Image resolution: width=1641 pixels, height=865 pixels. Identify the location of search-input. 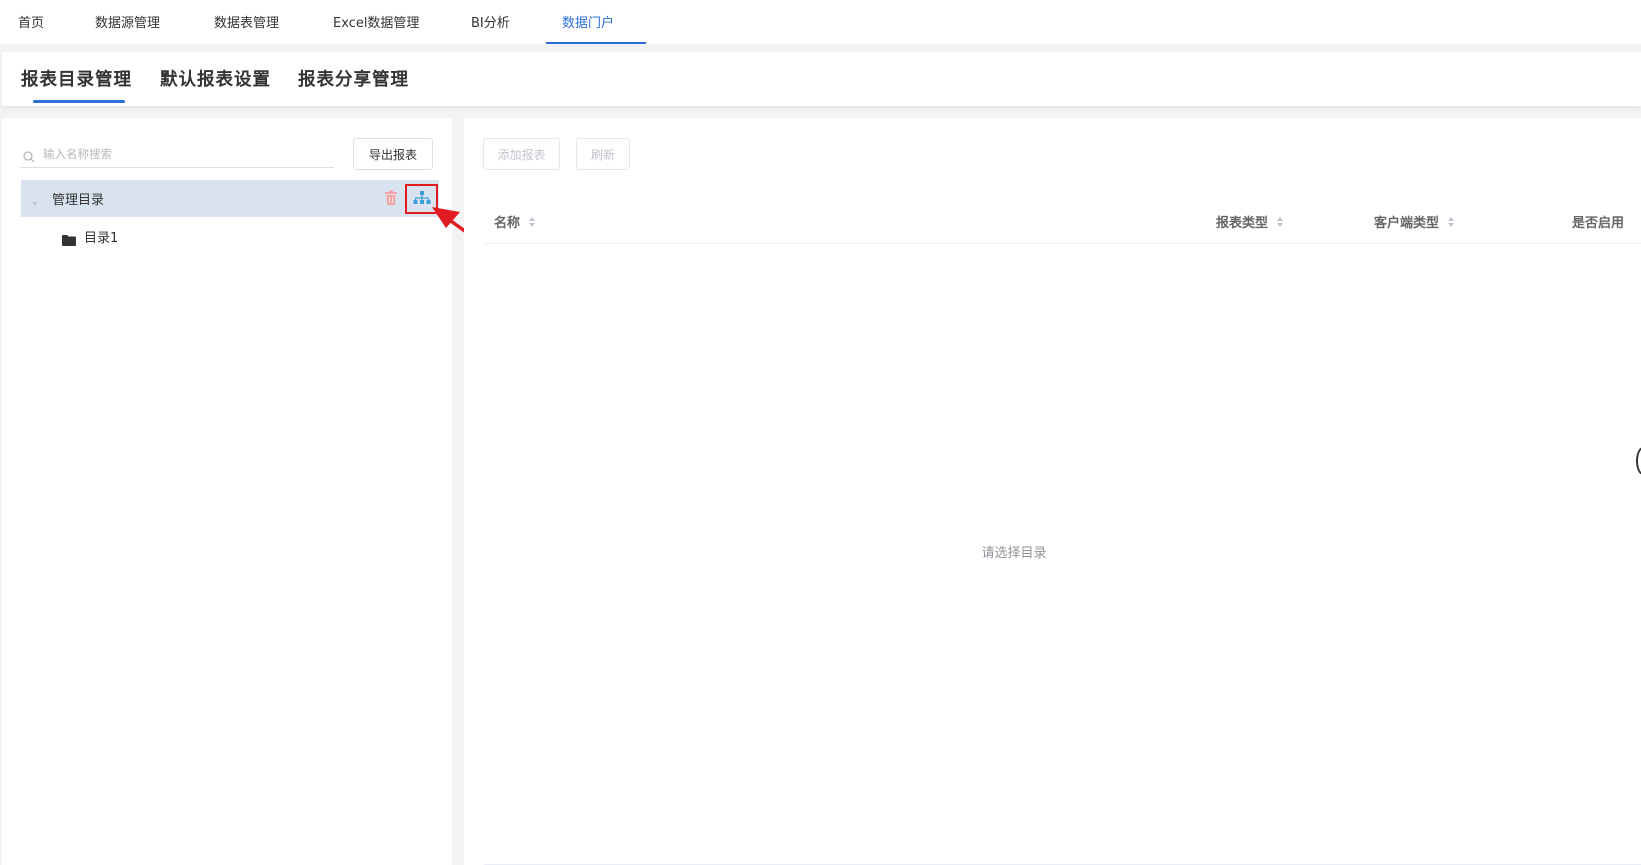
(178, 153).